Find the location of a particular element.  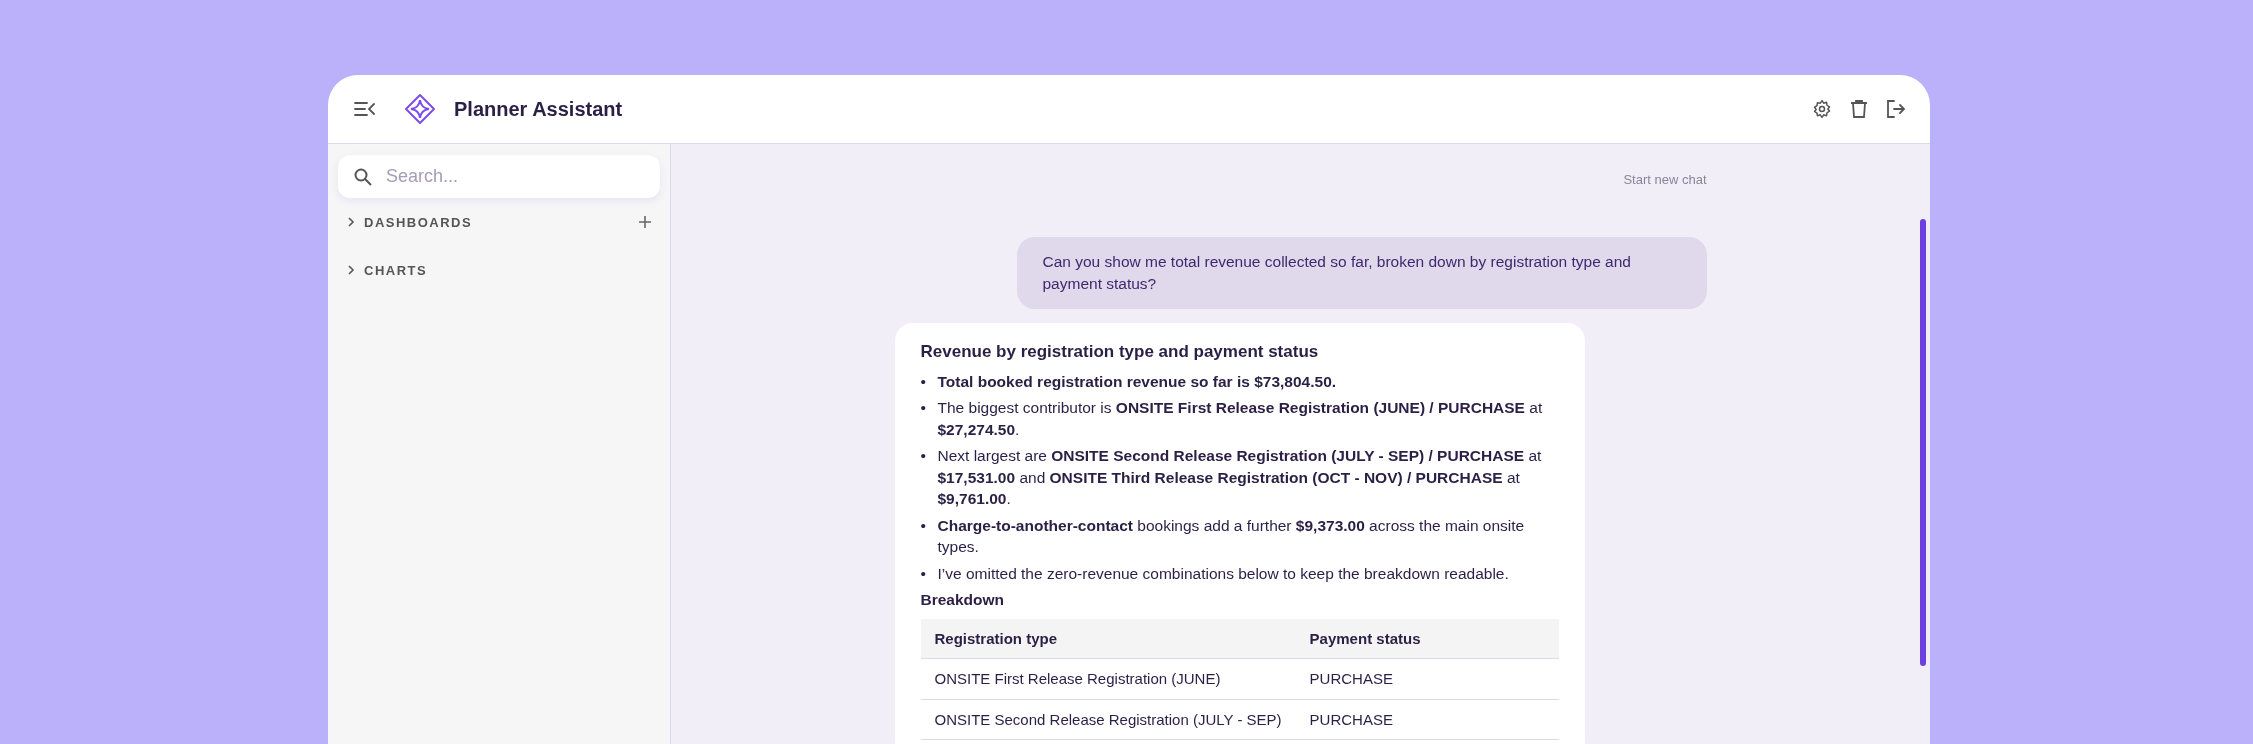

table-cell: ONSITE First Release Registration (JUNE) is located at coordinates (1108, 678).